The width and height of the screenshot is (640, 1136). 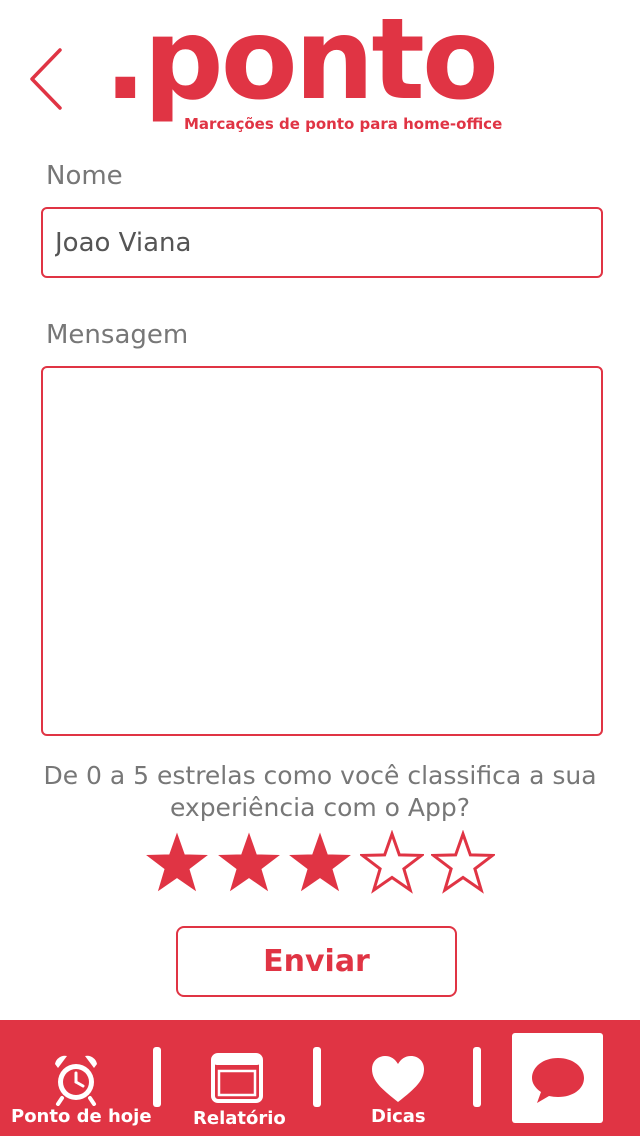 I want to click on logo-tagline: Marcações de ponto para home-office, so click(x=343, y=124).